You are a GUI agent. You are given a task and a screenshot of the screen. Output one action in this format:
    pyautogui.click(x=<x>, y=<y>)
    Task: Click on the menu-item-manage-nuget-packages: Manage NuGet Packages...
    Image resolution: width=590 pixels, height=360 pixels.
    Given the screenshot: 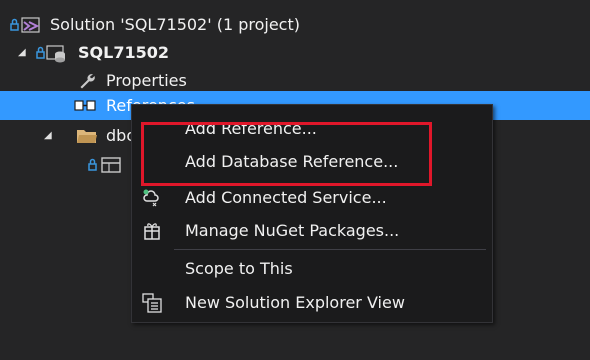 What is the action you would take?
    pyautogui.click(x=312, y=231)
    